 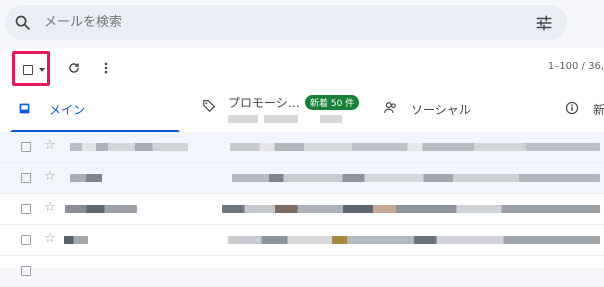 I want to click on tab-main-label: メイン, so click(x=67, y=110).